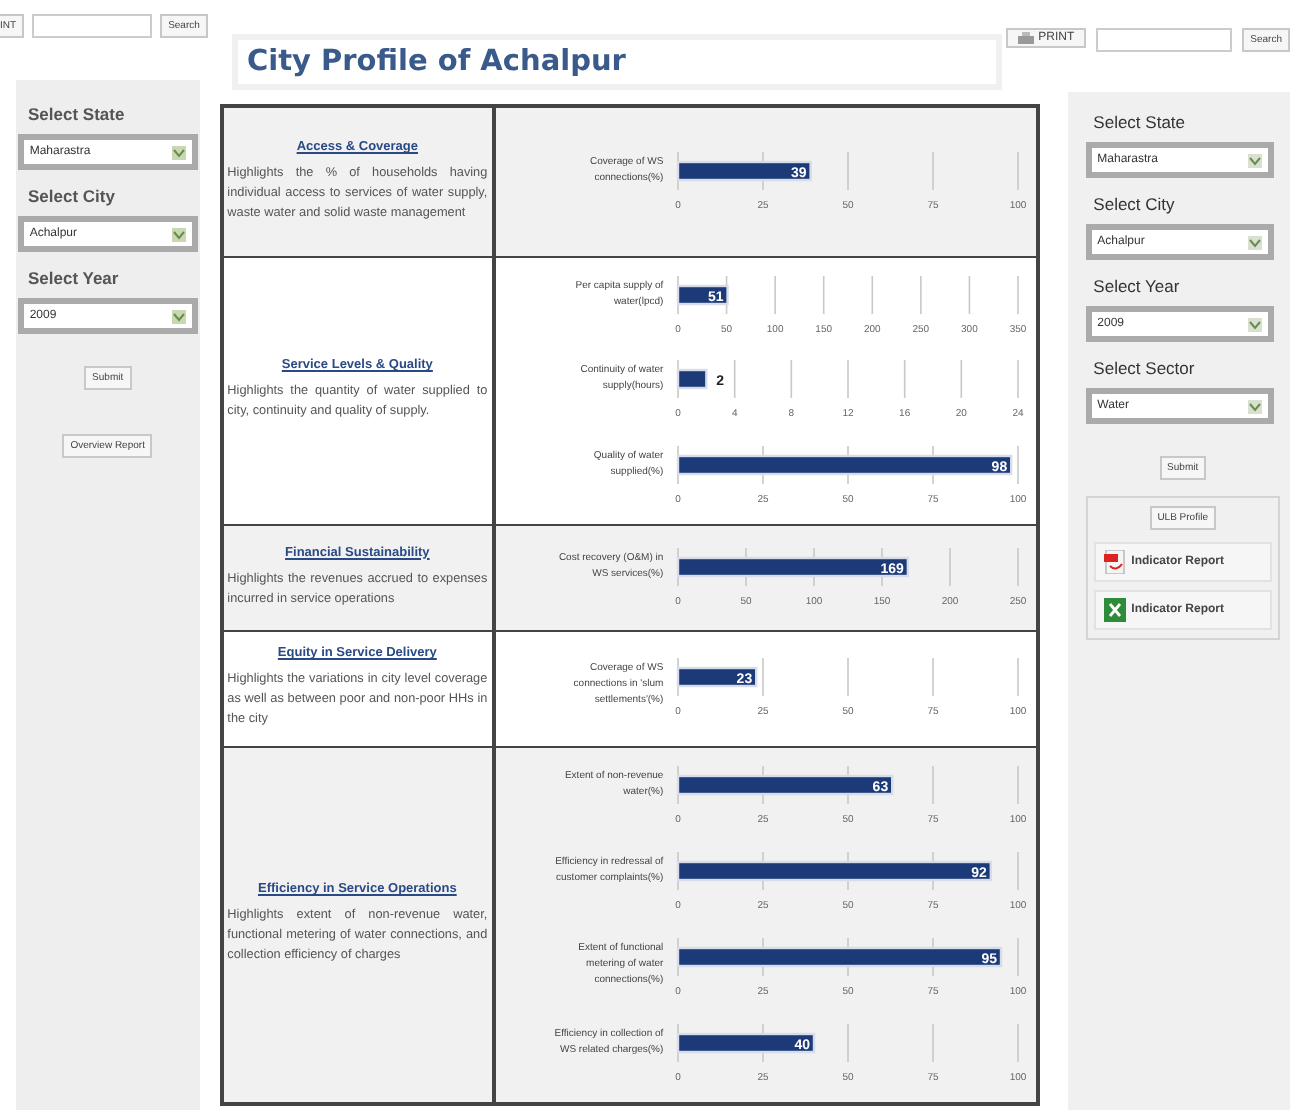 This screenshot has width=1290, height=1110. I want to click on field-label: Select Sector, so click(1143, 368).